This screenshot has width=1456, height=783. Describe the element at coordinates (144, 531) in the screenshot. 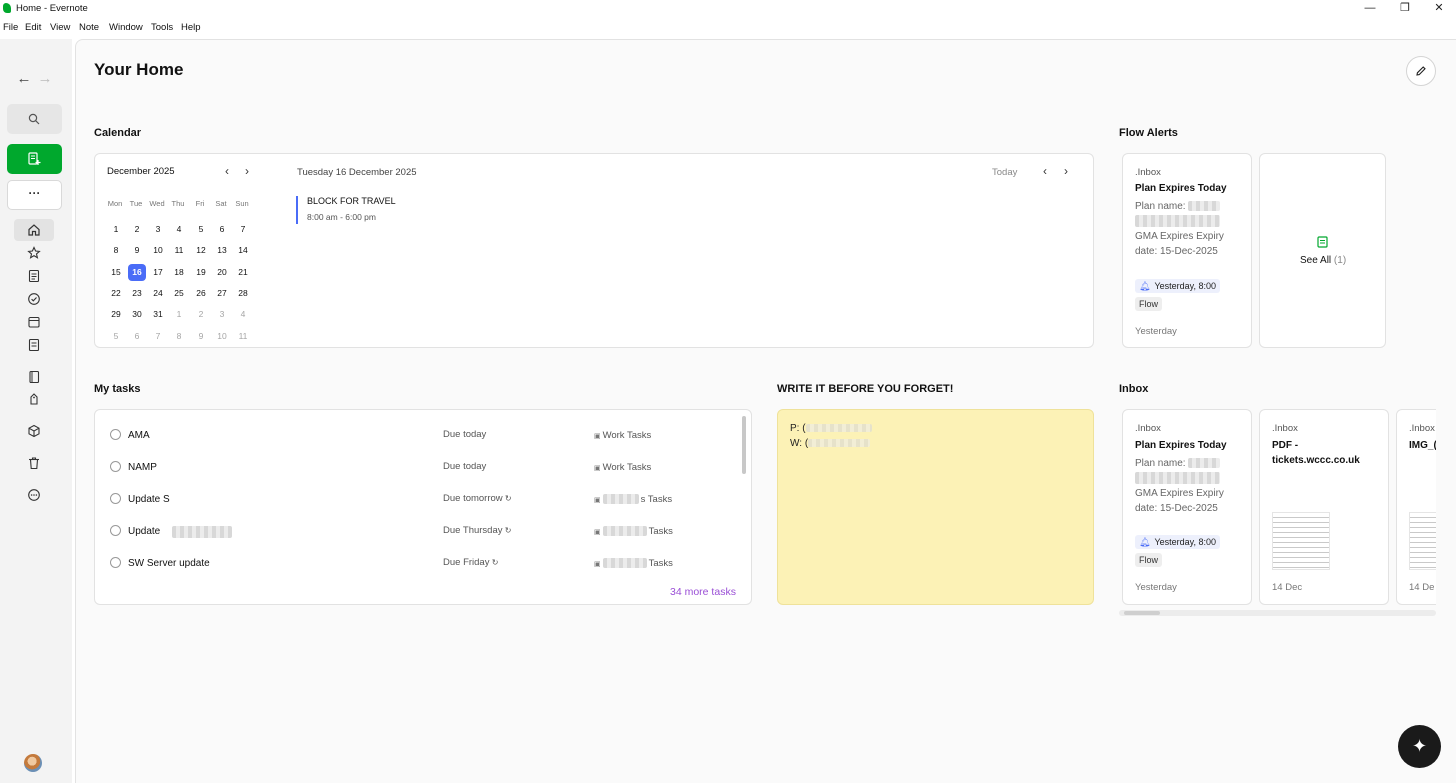

I see `task-name: Update` at that location.